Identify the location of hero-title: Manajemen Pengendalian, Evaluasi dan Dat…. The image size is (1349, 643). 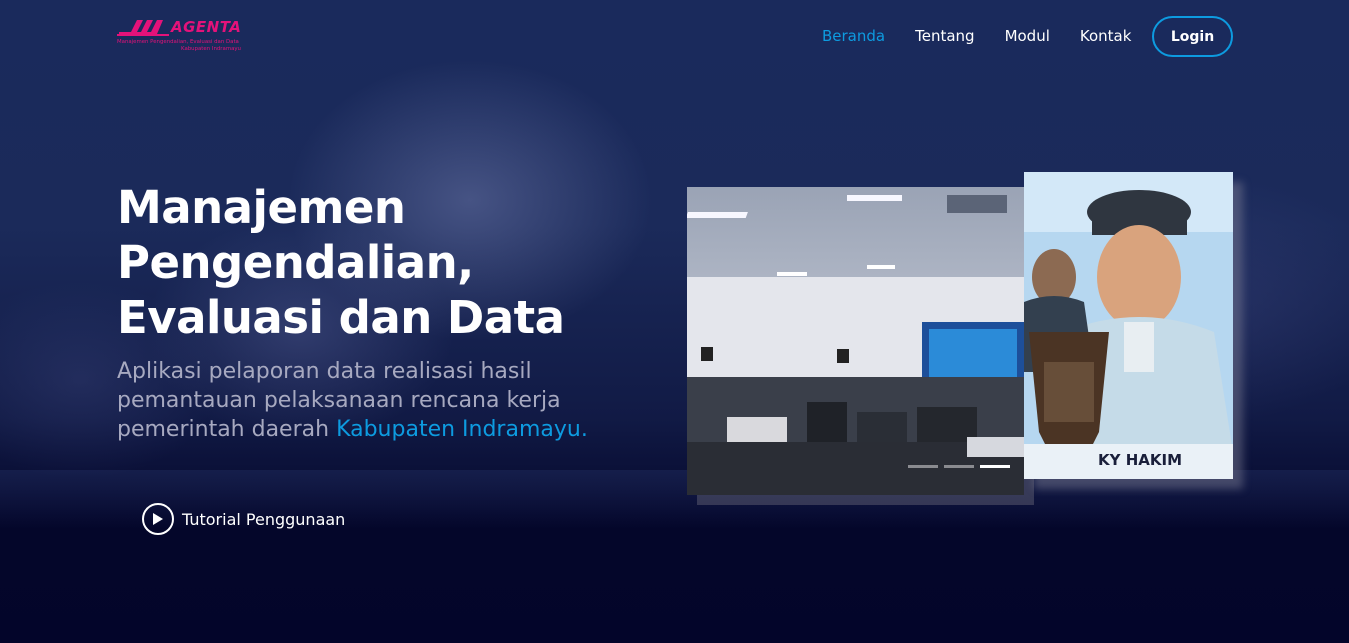
(341, 262).